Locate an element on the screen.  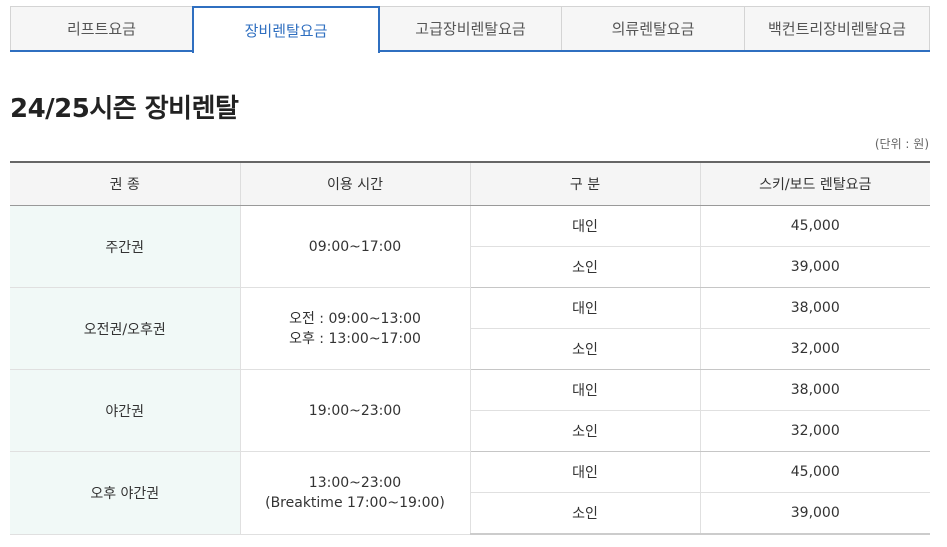
header-usage-time: 이용 시간 is located at coordinates (354, 183).